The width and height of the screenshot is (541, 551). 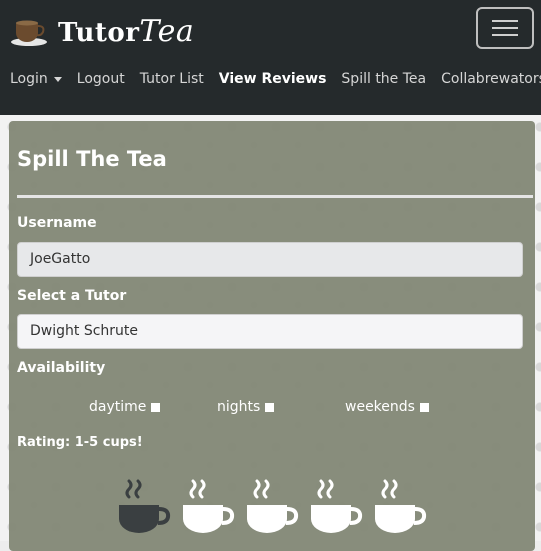 I want to click on brand: TutorTea, so click(x=102, y=31).